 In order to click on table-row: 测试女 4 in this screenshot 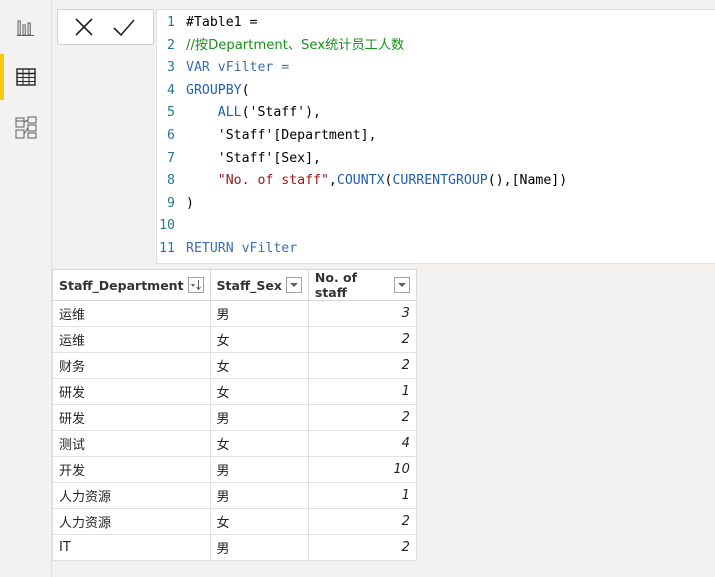, I will do `click(234, 443)`.